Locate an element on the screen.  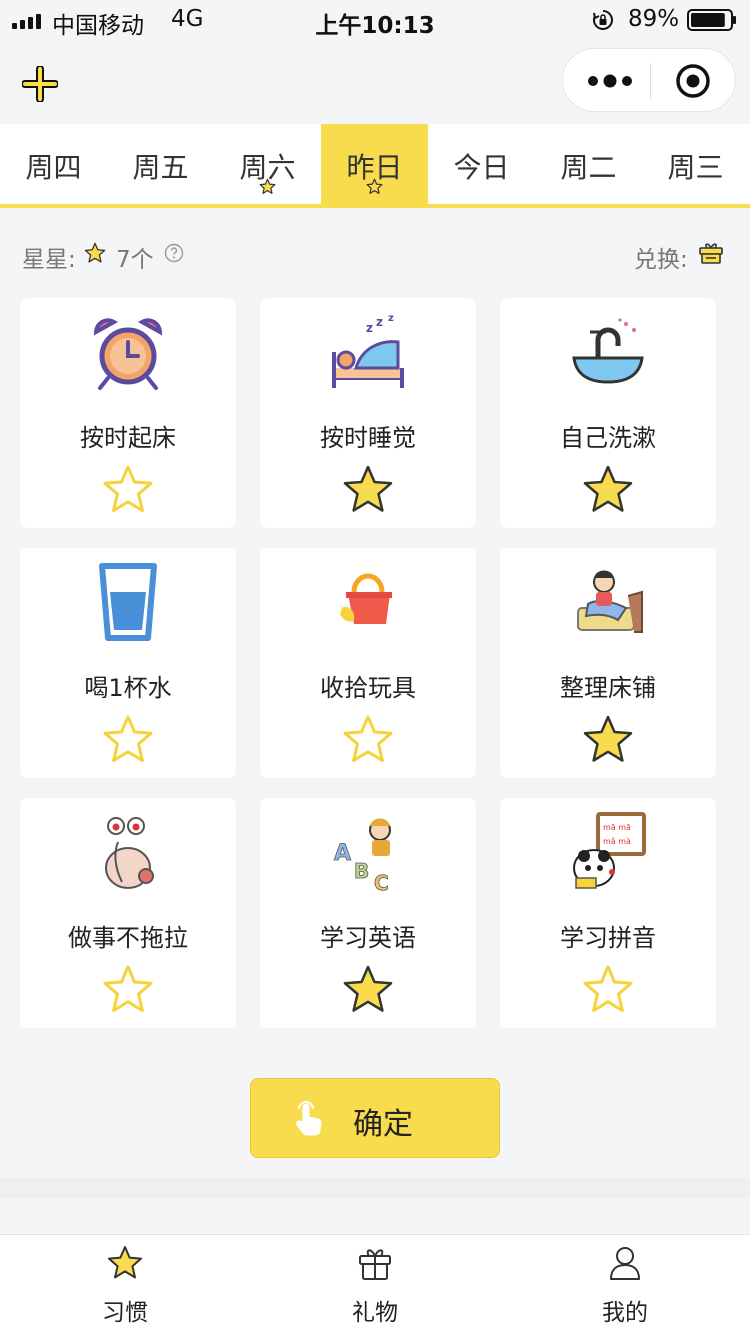
bottom-nav: 习惯 礼物 我的 is located at coordinates (375, 1284).